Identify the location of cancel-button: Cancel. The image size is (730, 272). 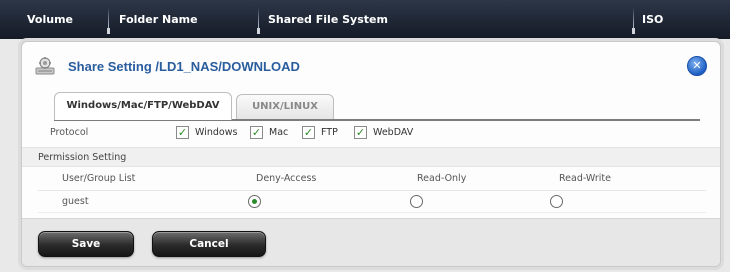
(209, 244).